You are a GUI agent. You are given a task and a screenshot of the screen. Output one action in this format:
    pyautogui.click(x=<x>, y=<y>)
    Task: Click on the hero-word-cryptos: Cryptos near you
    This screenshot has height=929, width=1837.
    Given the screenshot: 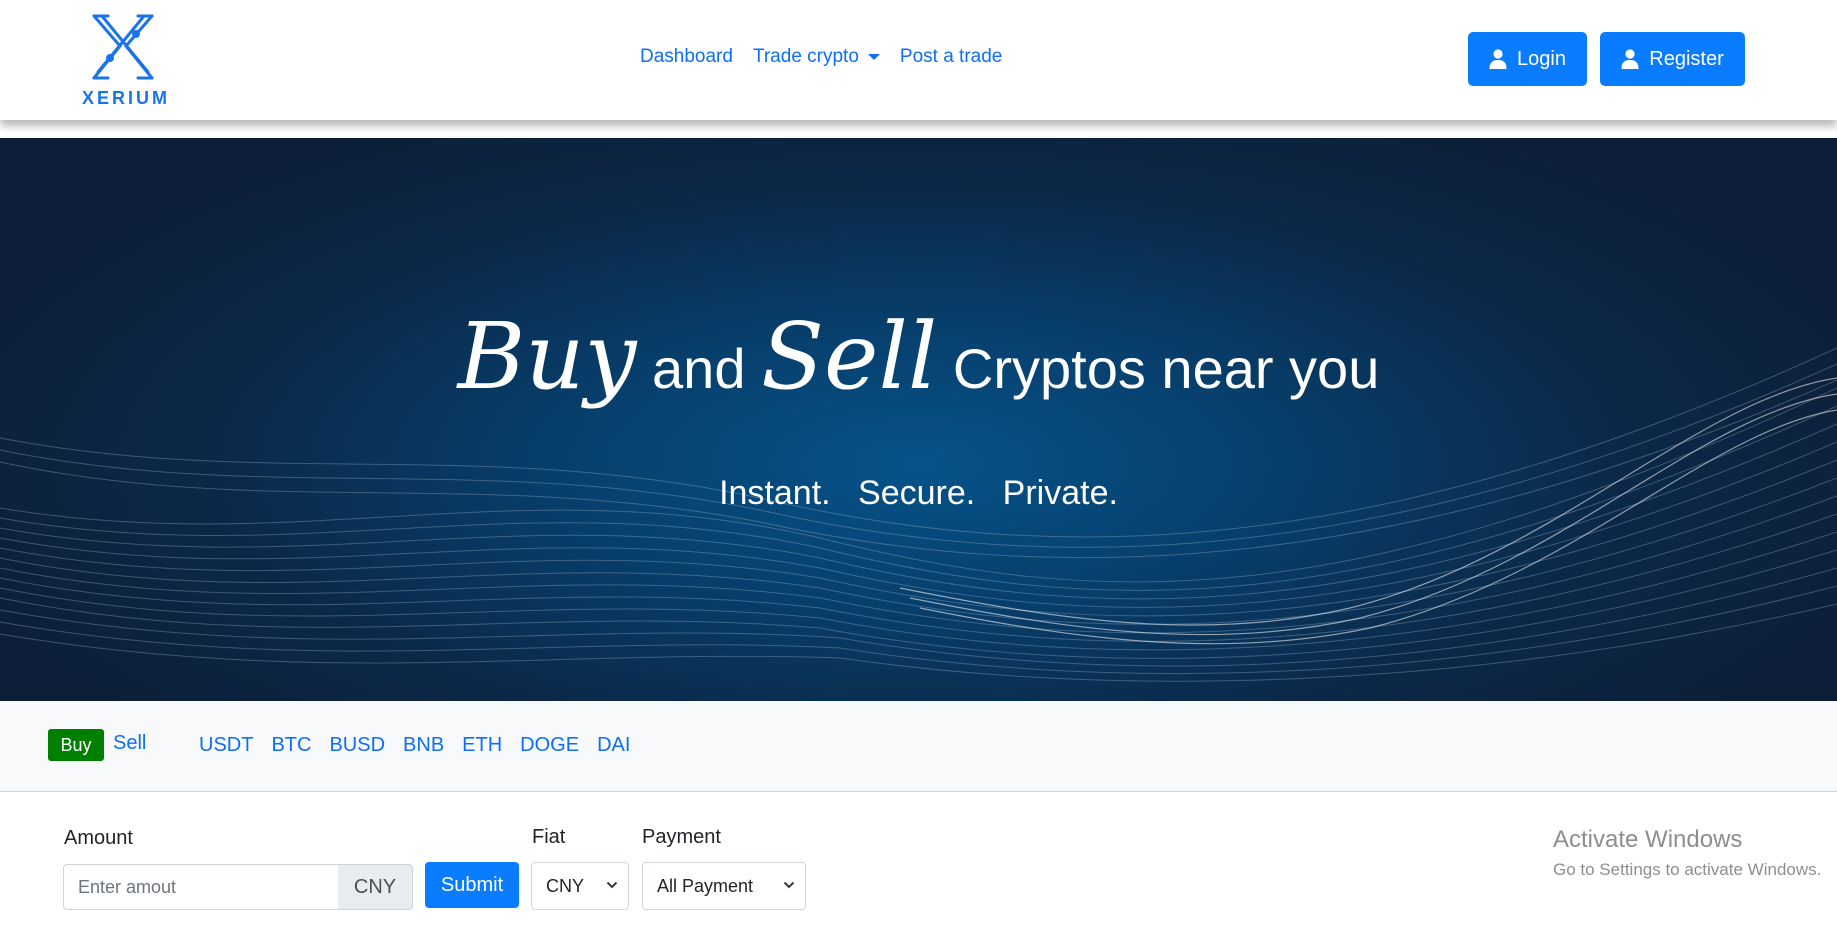 What is the action you would take?
    pyautogui.click(x=1166, y=368)
    